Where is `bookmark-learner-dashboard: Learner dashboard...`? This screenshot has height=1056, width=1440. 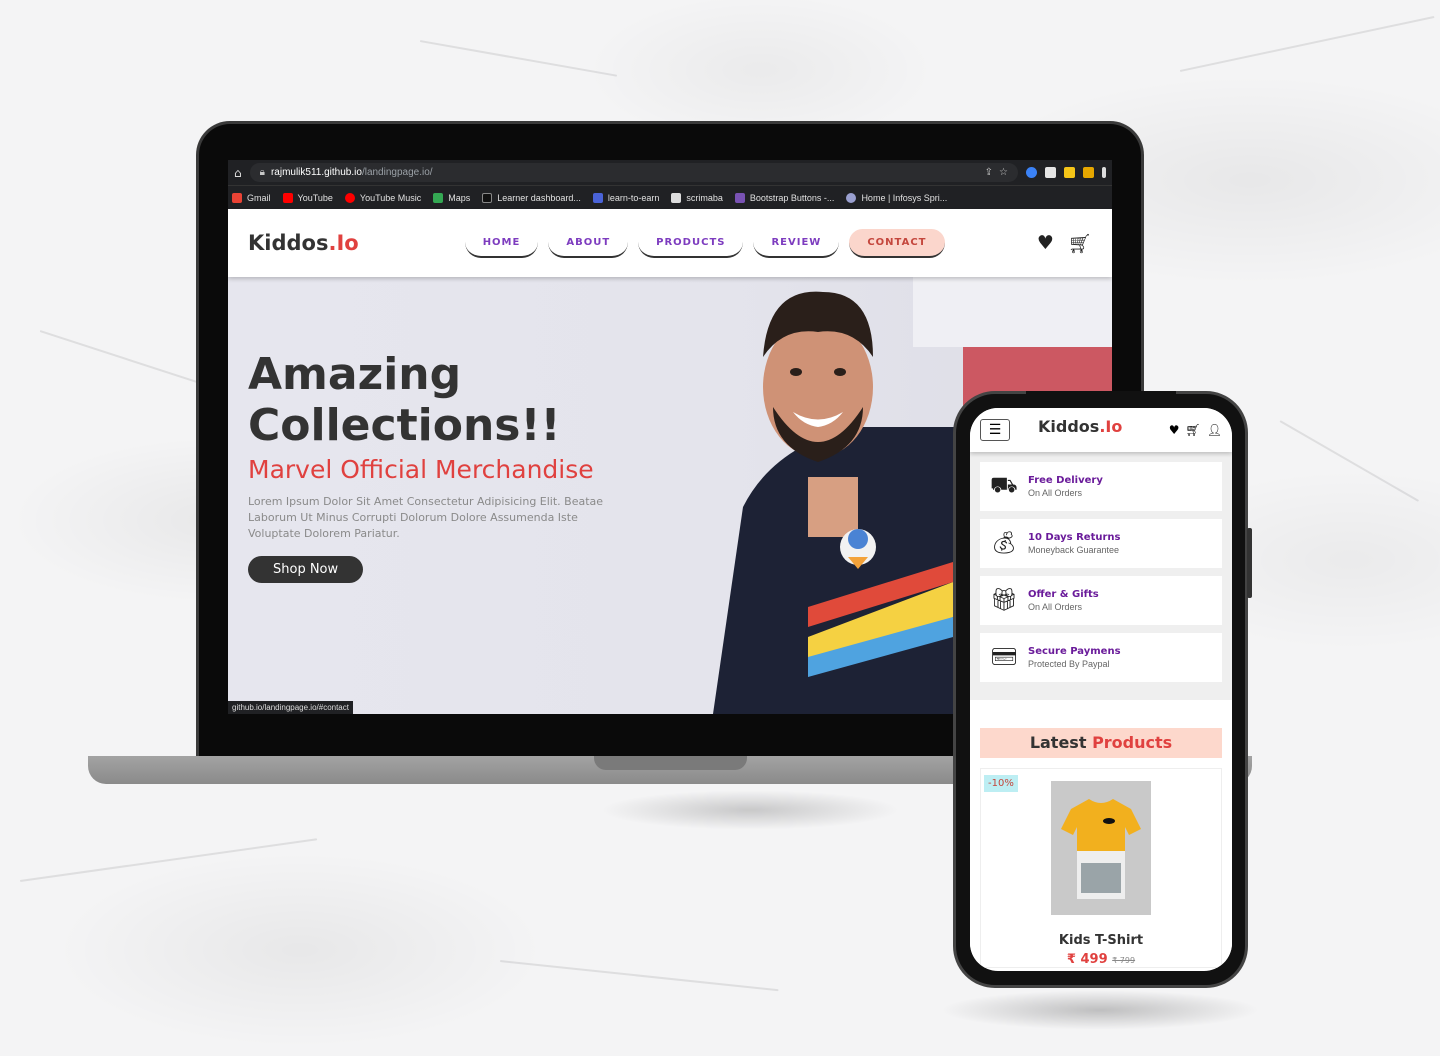 bookmark-learner-dashboard: Learner dashboard... is located at coordinates (531, 197).